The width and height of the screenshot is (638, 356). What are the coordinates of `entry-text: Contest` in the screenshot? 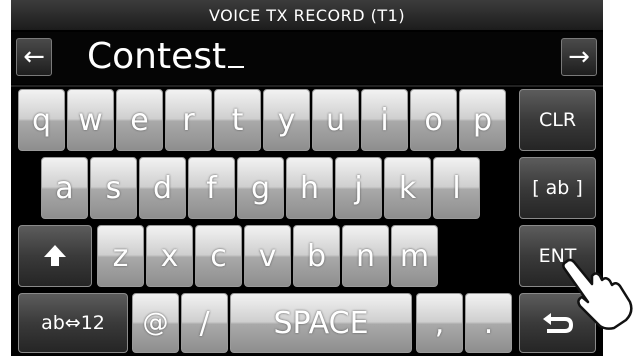 It's located at (157, 56).